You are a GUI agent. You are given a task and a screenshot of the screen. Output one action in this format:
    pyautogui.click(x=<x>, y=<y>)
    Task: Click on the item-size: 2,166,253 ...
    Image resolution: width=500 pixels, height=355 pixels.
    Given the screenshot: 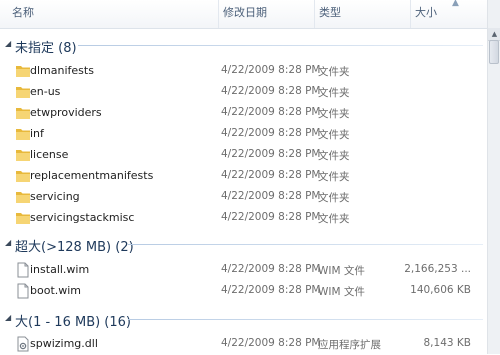 What is the action you would take?
    pyautogui.click(x=437, y=269)
    